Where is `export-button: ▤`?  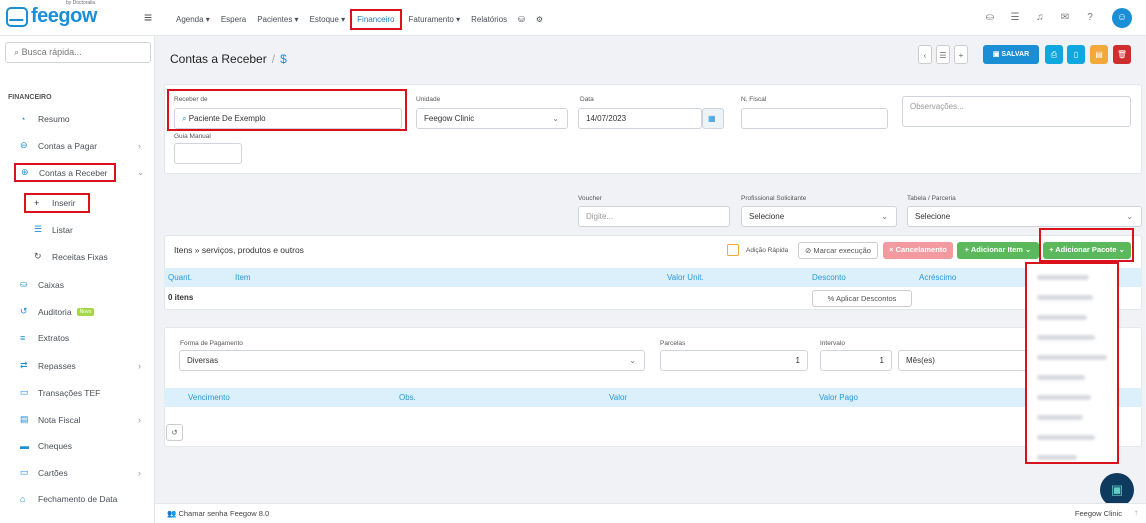 export-button: ▤ is located at coordinates (1099, 54).